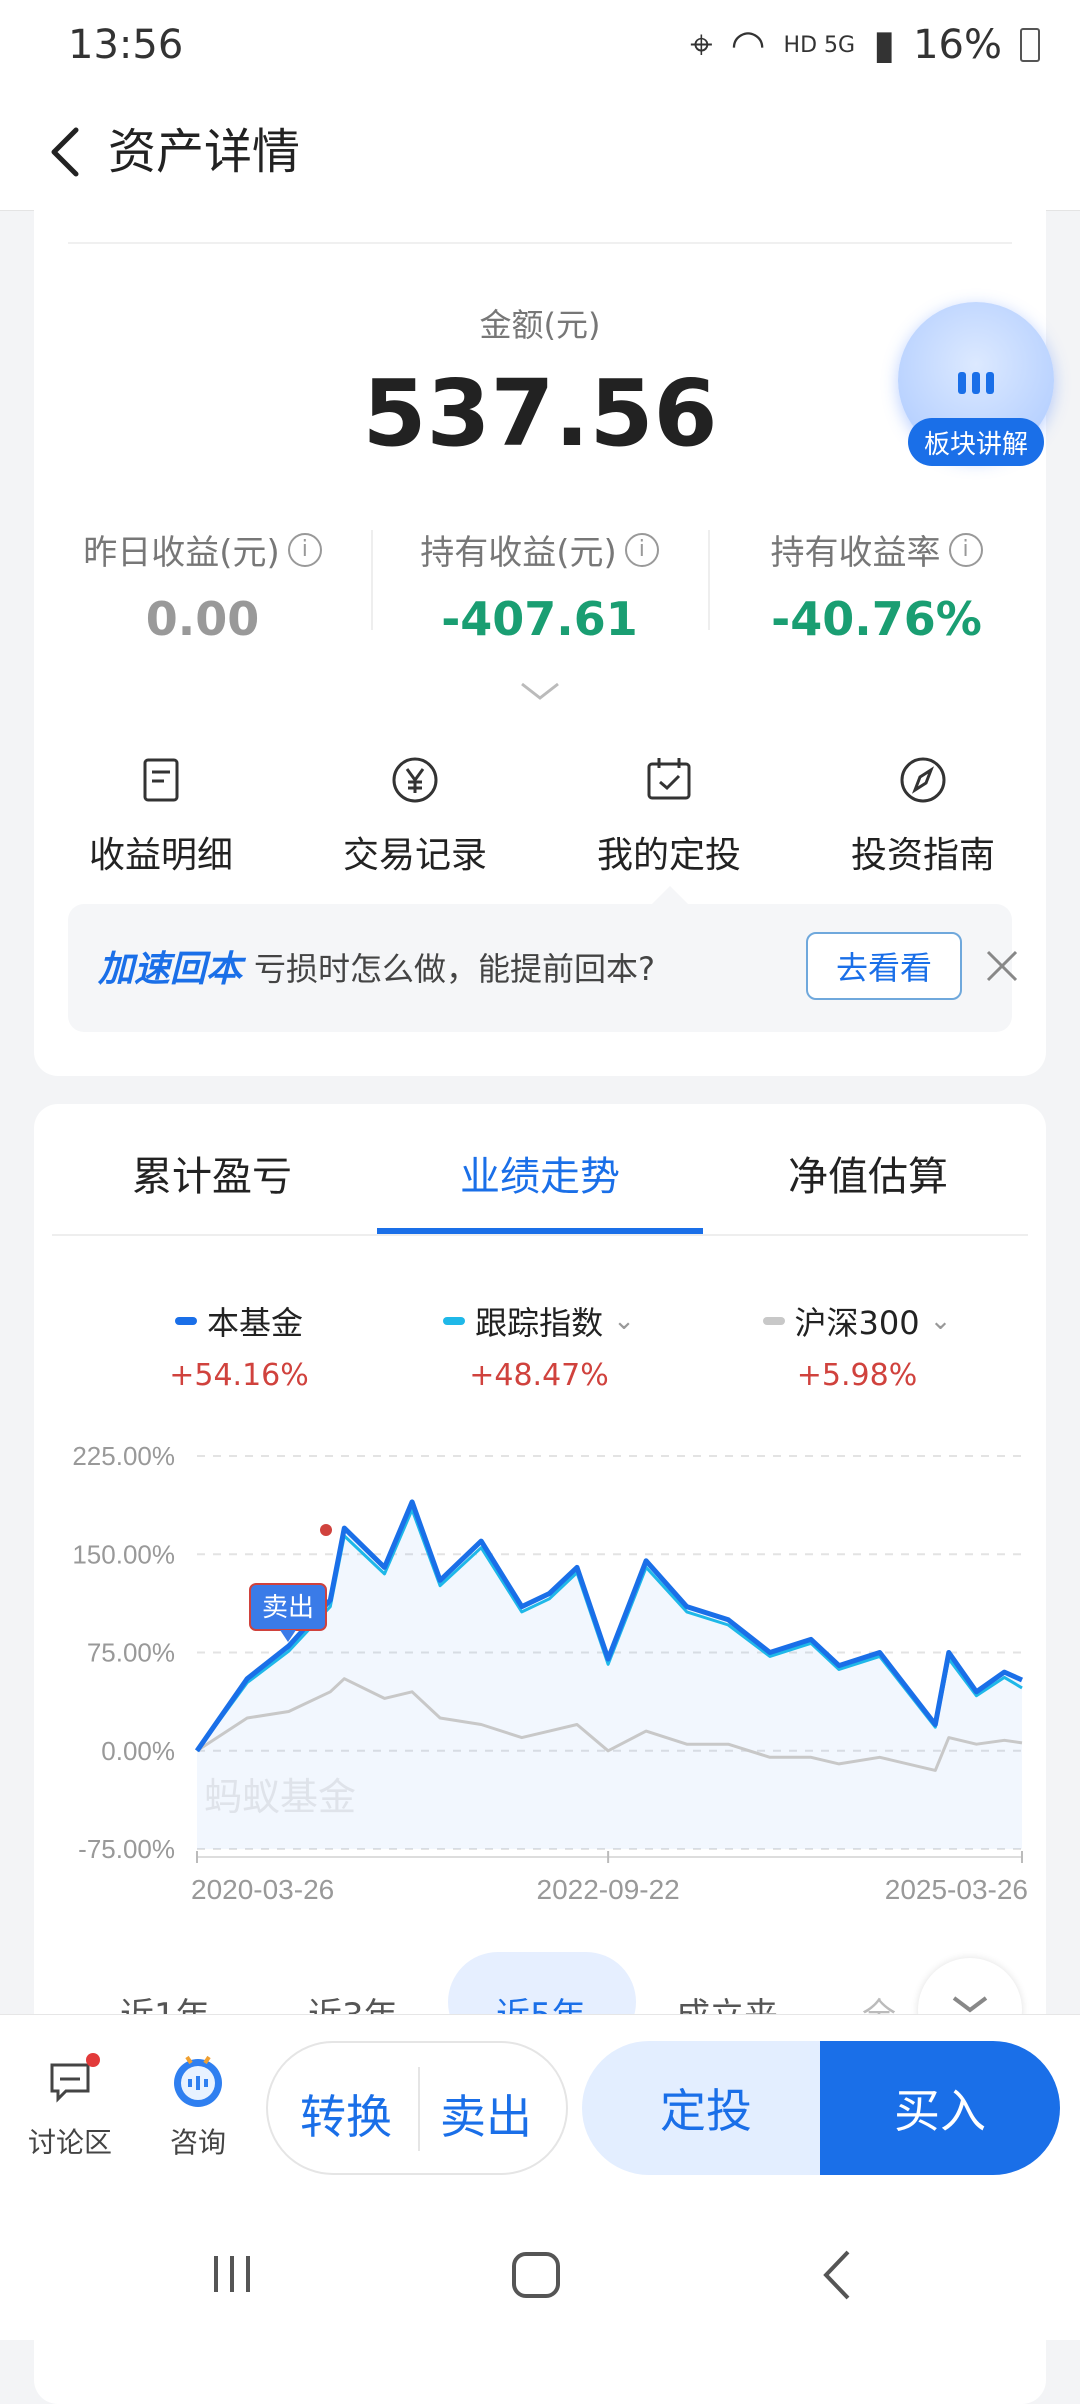 The height and width of the screenshot is (2404, 1080). Describe the element at coordinates (126, 45) in the screenshot. I see `status-time: 13:56` at that location.